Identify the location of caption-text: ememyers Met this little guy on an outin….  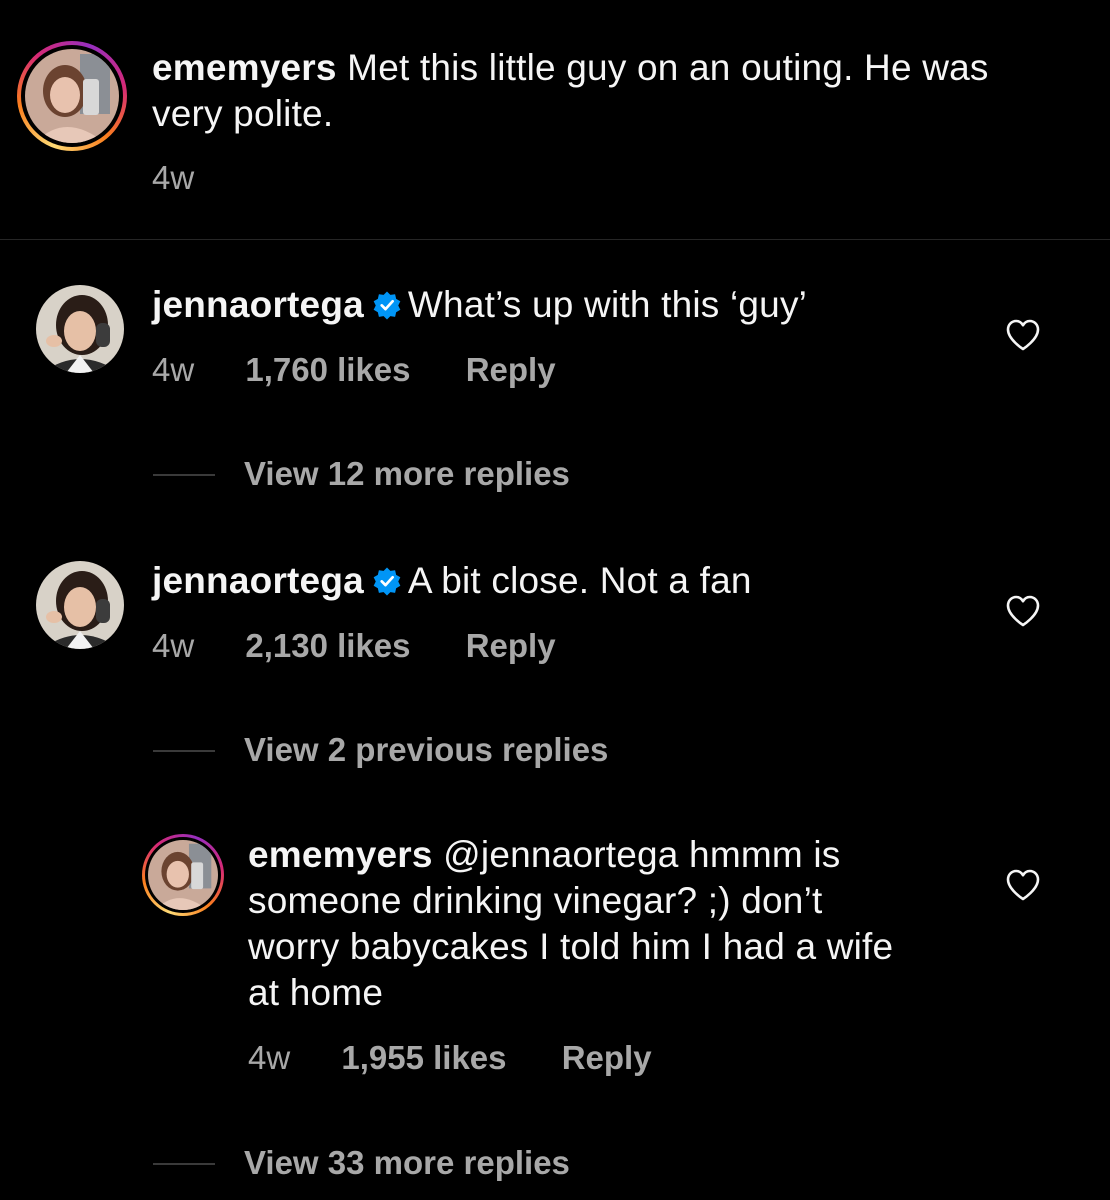
(592, 91).